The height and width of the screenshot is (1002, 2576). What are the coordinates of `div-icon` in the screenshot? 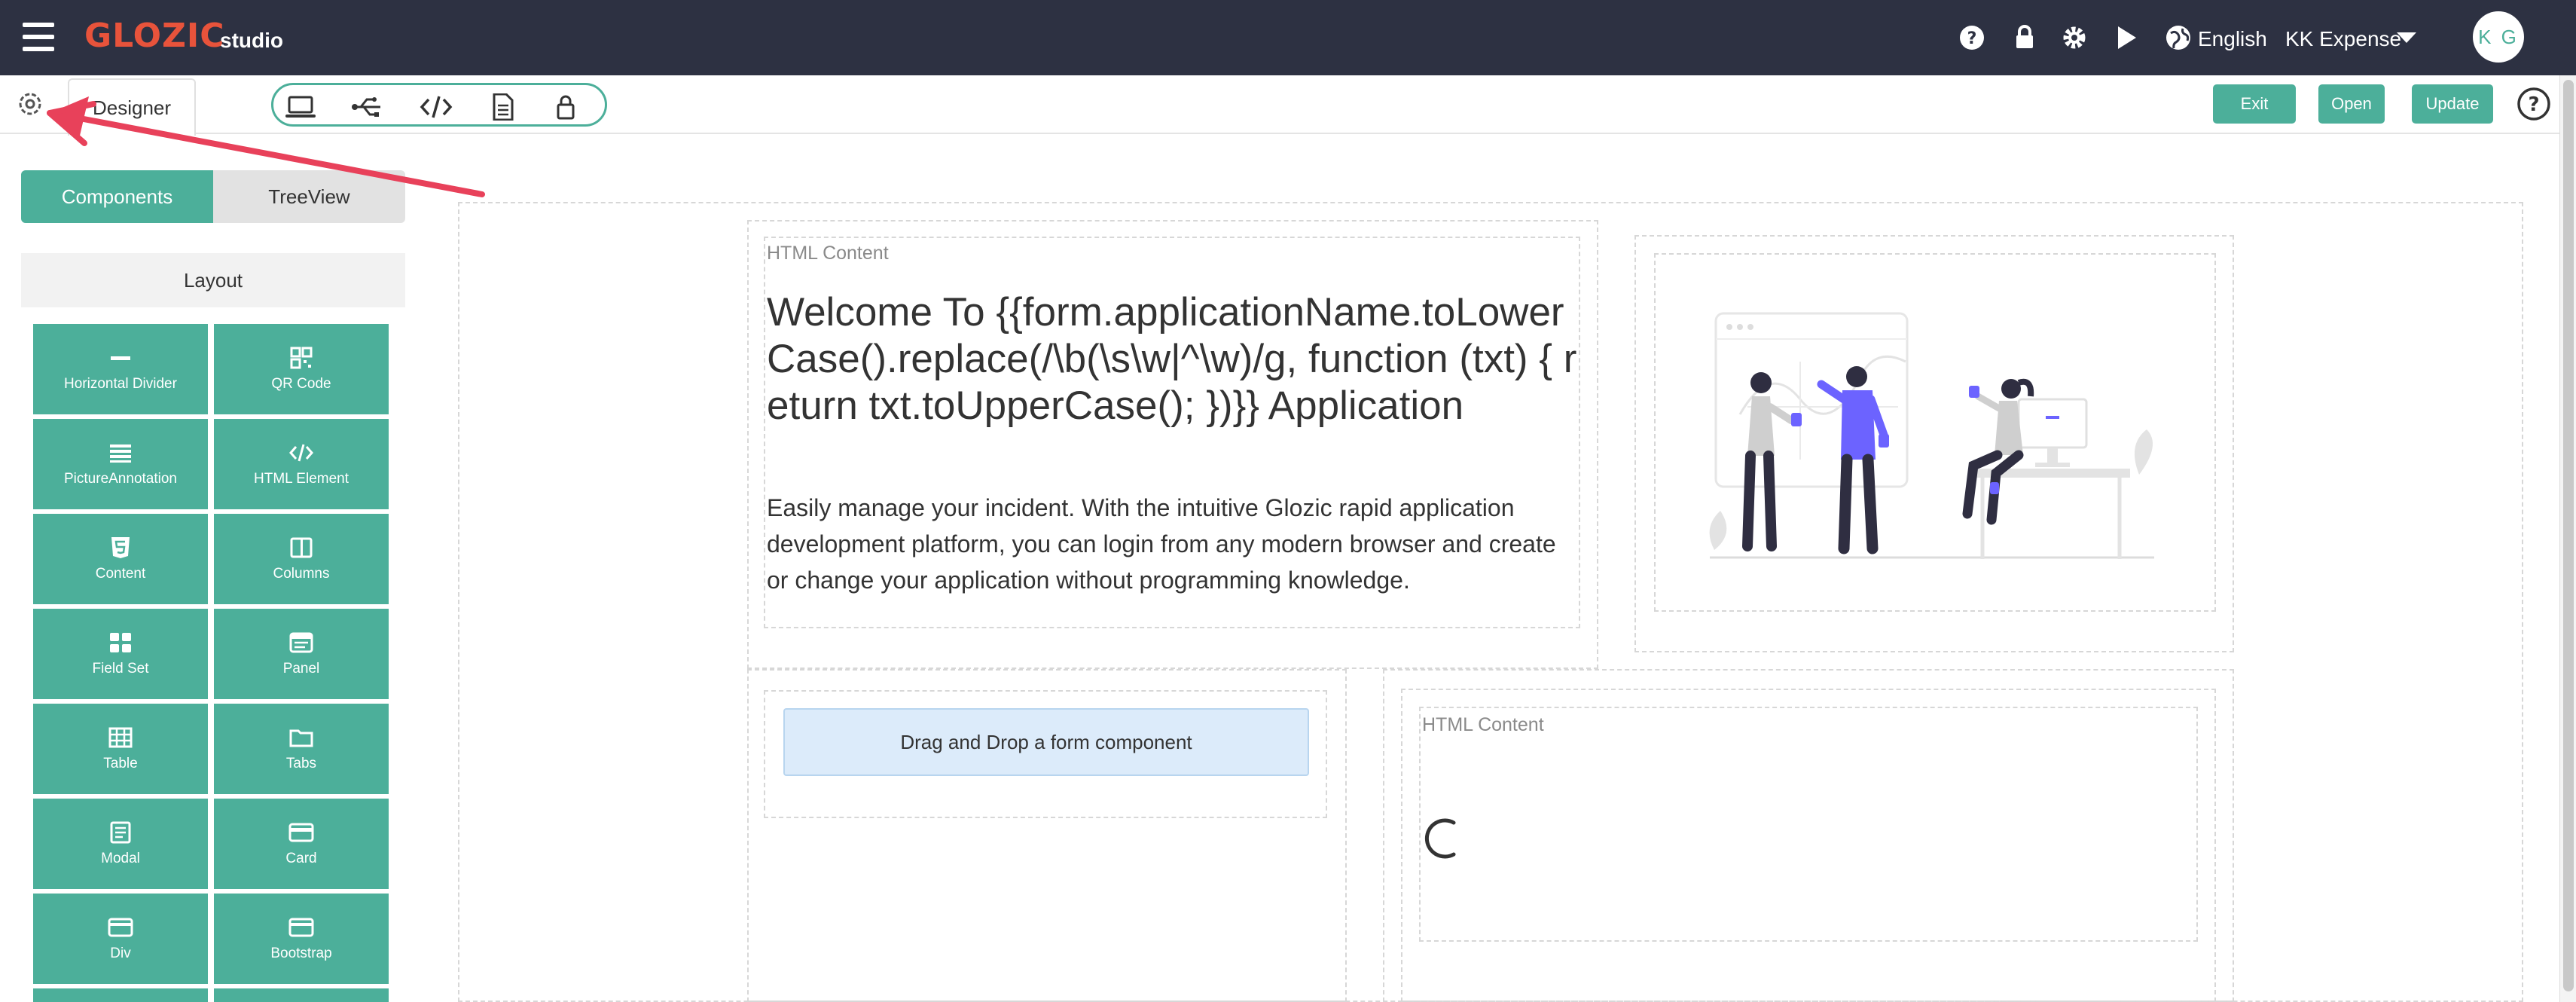 It's located at (121, 927).